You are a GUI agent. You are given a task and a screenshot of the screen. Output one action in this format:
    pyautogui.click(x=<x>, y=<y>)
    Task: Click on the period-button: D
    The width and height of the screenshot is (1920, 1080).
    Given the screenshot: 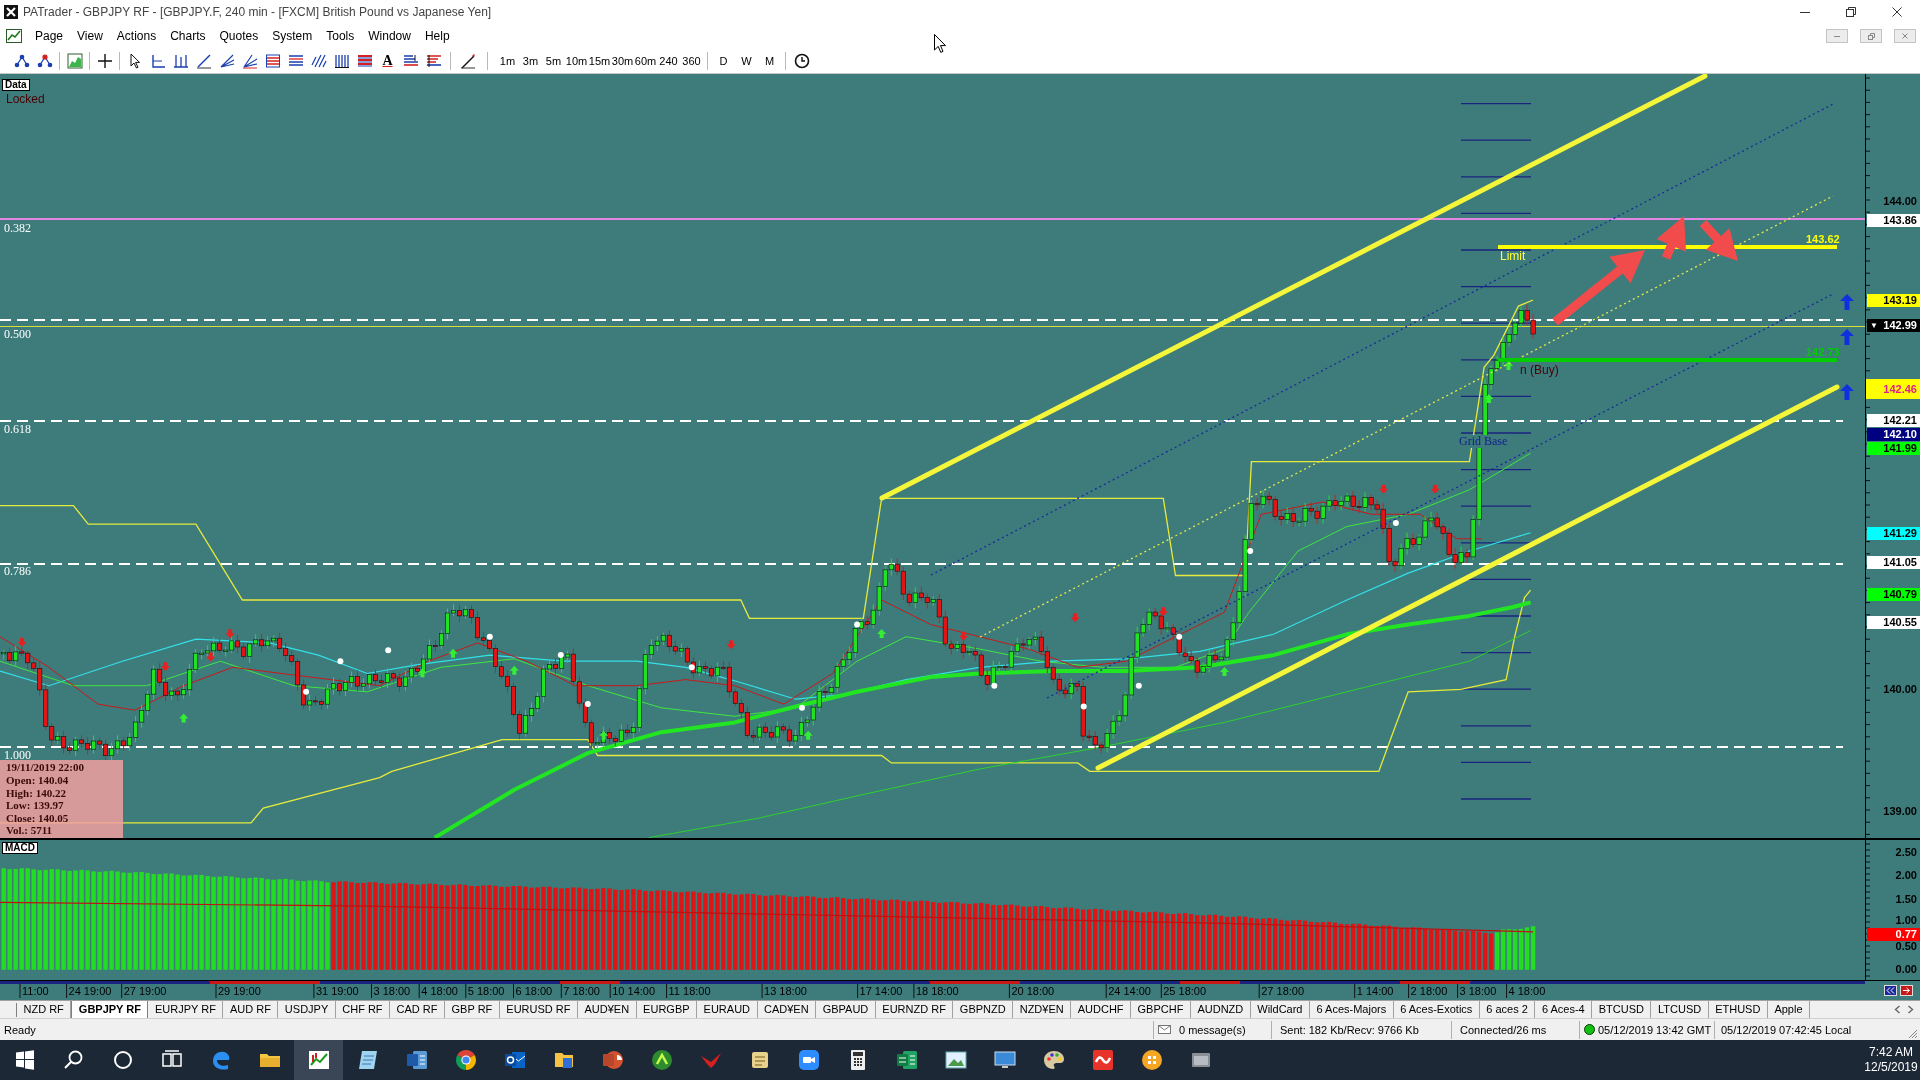 What is the action you would take?
    pyautogui.click(x=723, y=60)
    